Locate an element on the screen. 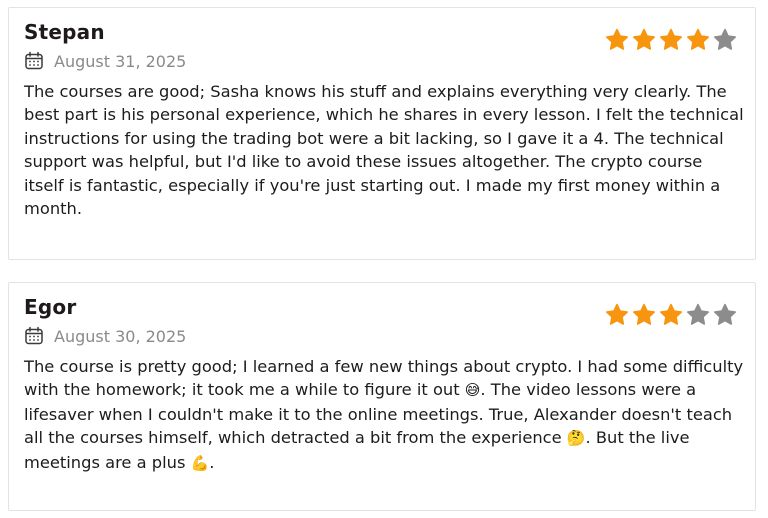 This screenshot has width=768, height=518. sweat-smile-emoji: 😅 is located at coordinates (472, 390).